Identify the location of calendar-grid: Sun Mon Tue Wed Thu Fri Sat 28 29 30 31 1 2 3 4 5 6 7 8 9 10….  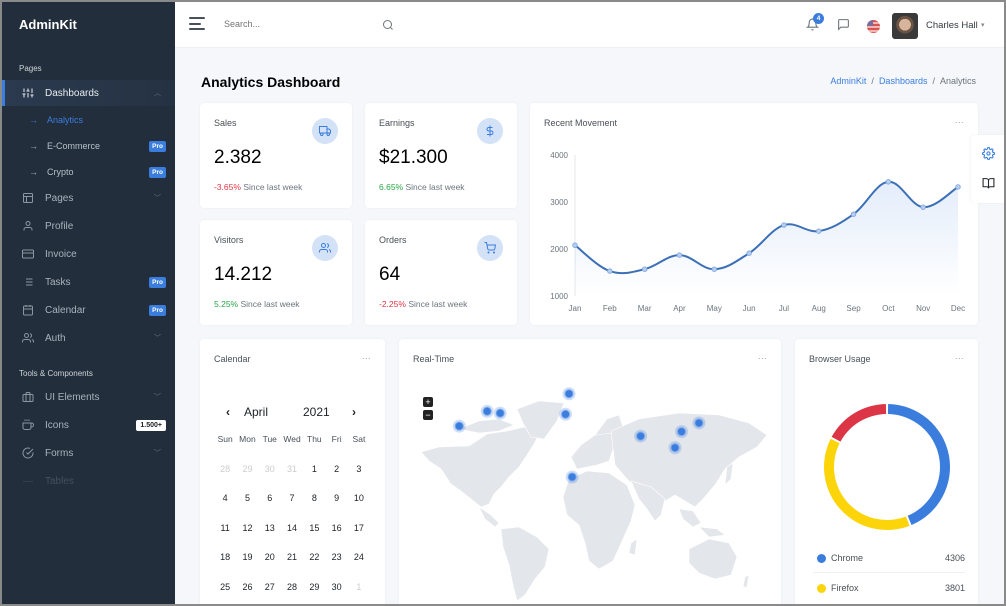
(300, 519).